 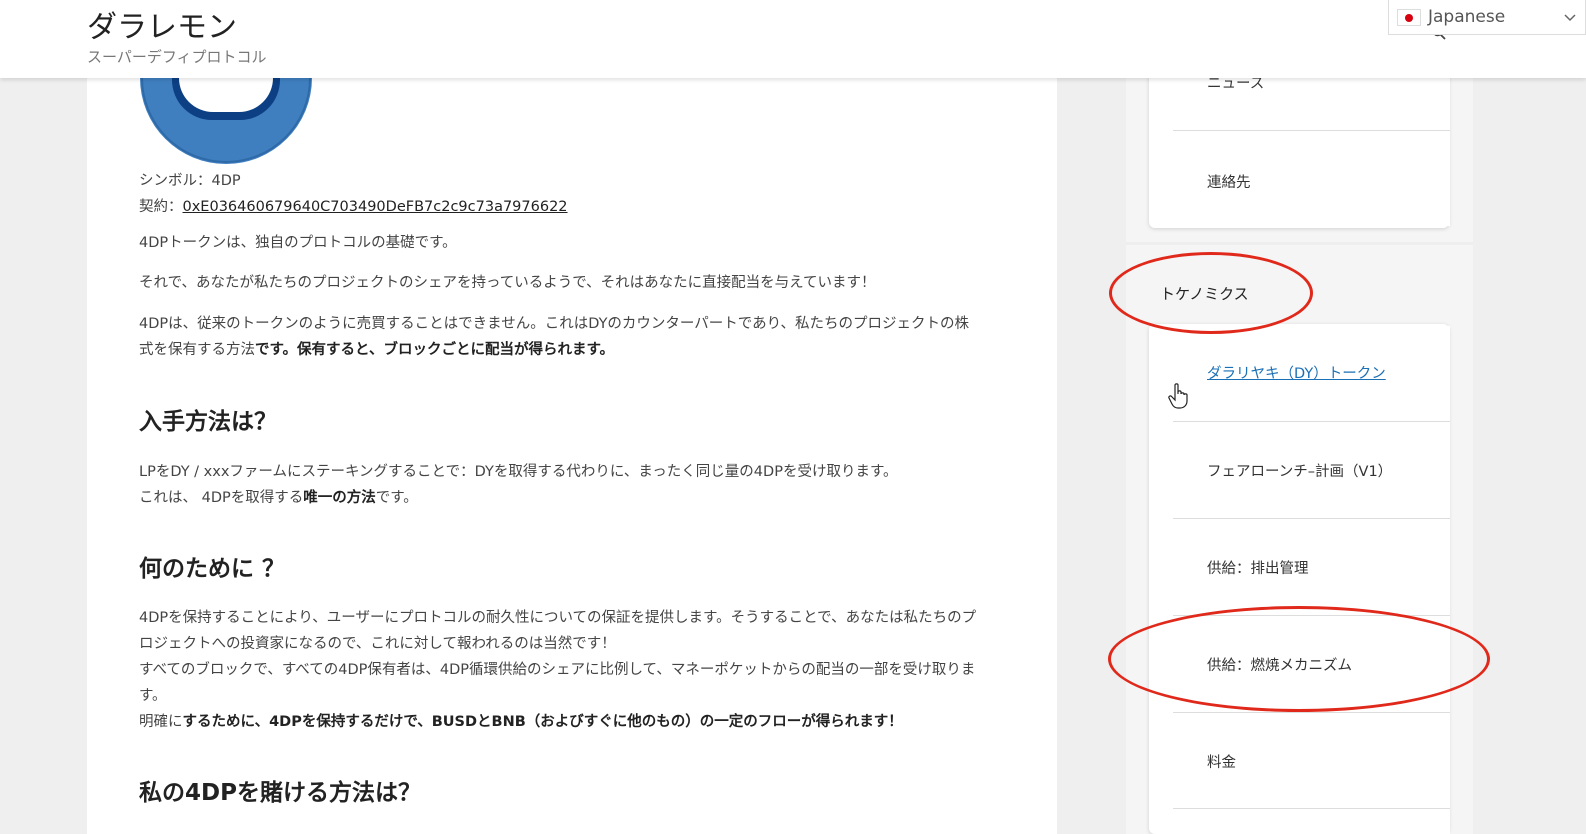 What do you see at coordinates (153, 696) in the screenshot?
I see `why-line-4: す。` at bounding box center [153, 696].